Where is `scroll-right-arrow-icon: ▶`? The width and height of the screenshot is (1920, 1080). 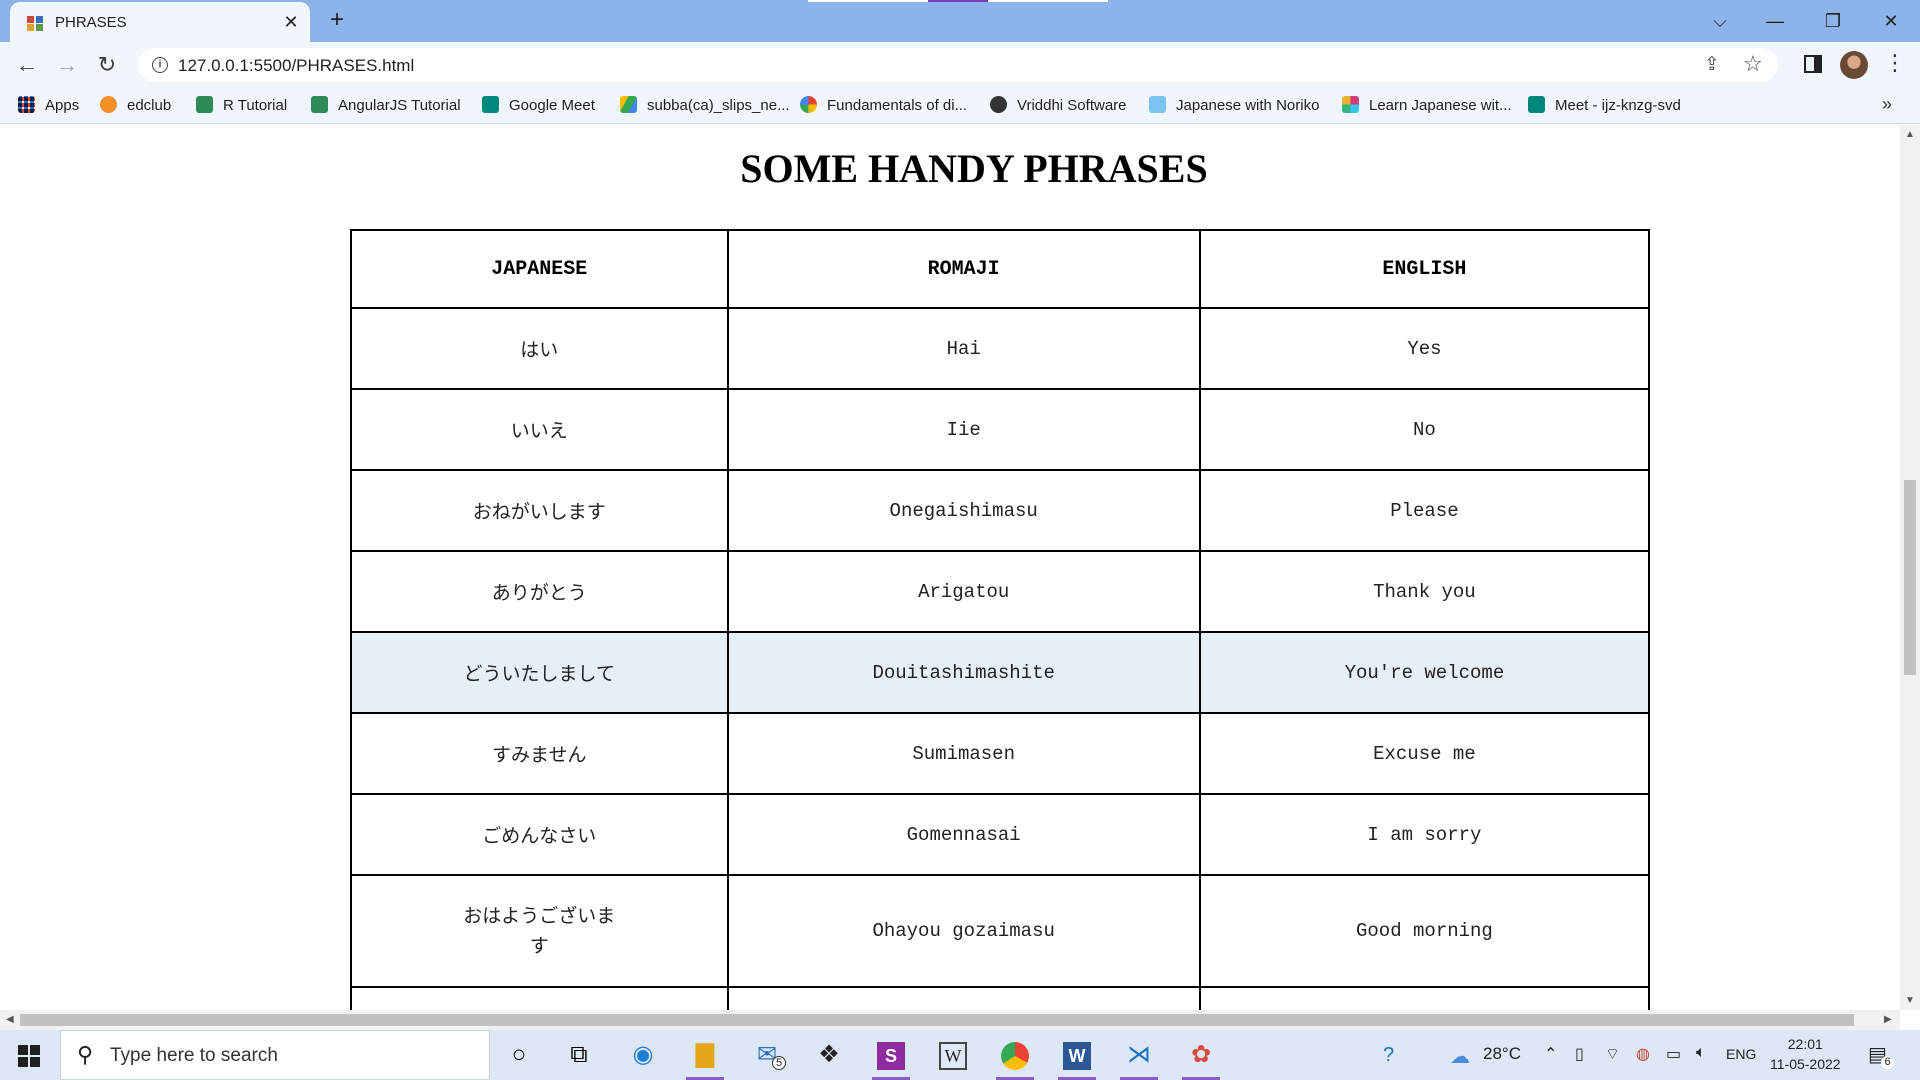
scroll-right-arrow-icon: ▶ is located at coordinates (1888, 1019).